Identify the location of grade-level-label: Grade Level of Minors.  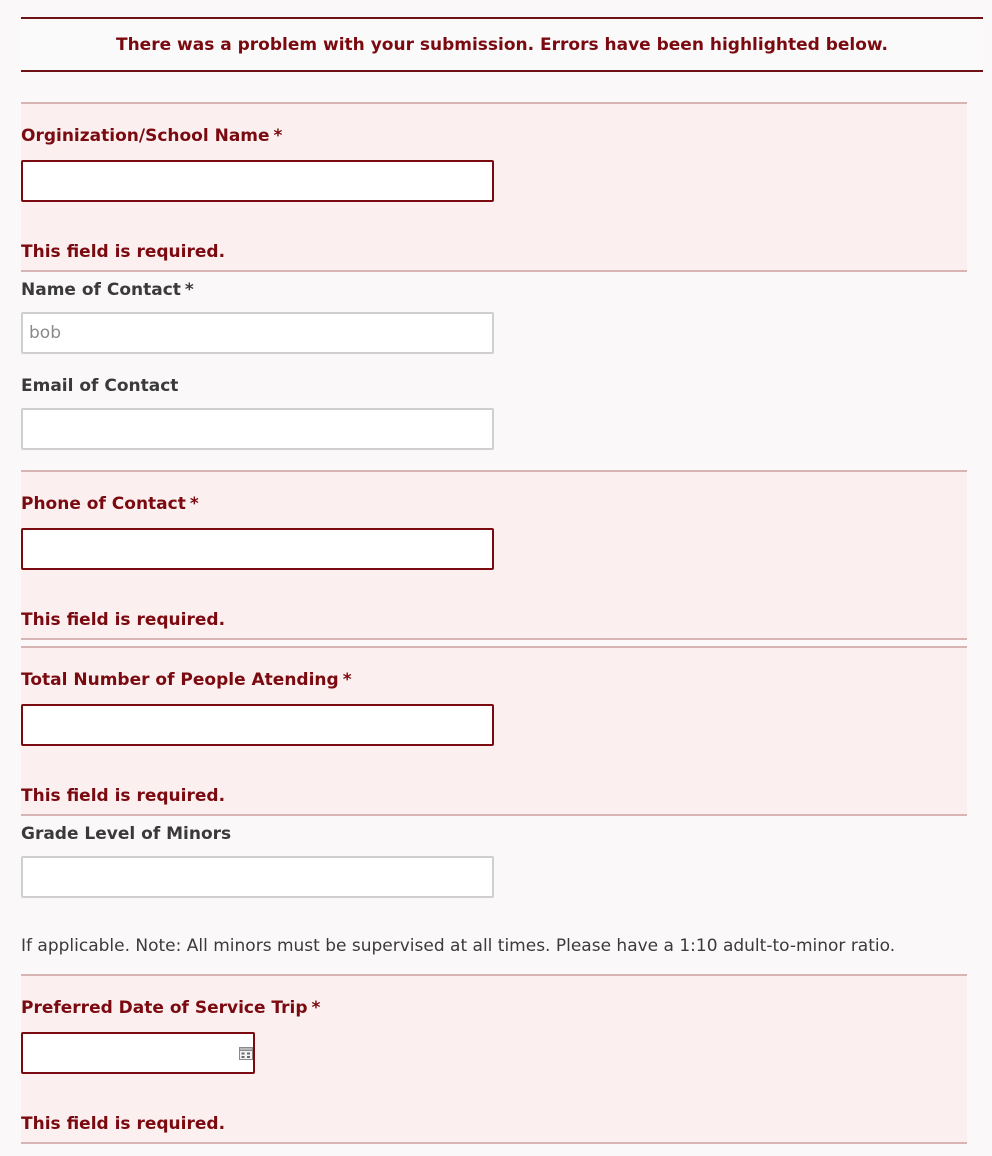
(126, 834).